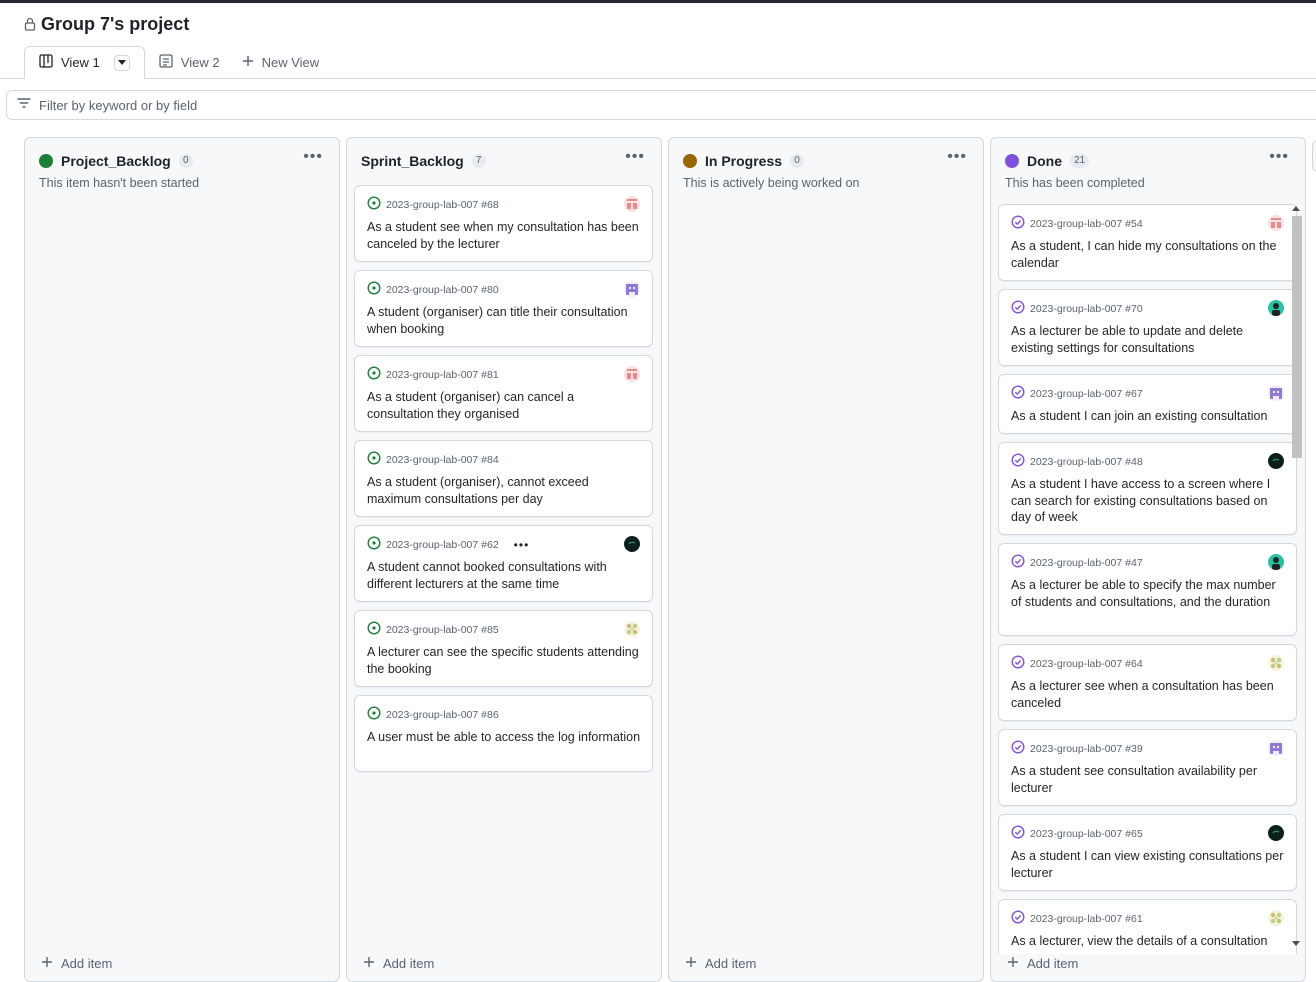 The image size is (1316, 982). What do you see at coordinates (166, 62) in the screenshot?
I see `table-icon` at bounding box center [166, 62].